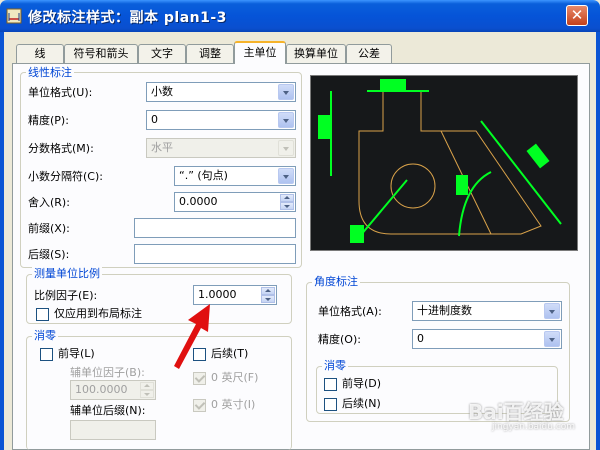 This screenshot has width=600, height=450. What do you see at coordinates (65, 176) in the screenshot?
I see `decimal-separator-label: 小数分隔符(C):` at bounding box center [65, 176].